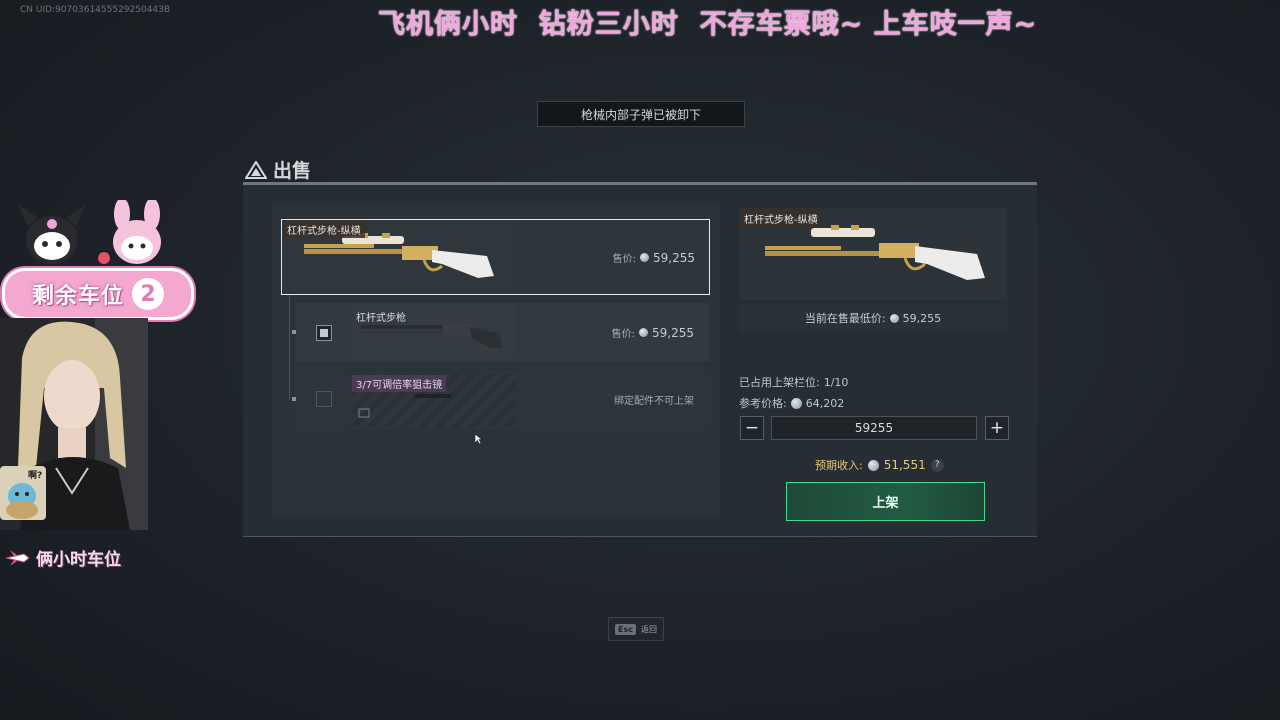 The image size is (1280, 720). What do you see at coordinates (752, 428) in the screenshot?
I see `decrease-price-button: −` at bounding box center [752, 428].